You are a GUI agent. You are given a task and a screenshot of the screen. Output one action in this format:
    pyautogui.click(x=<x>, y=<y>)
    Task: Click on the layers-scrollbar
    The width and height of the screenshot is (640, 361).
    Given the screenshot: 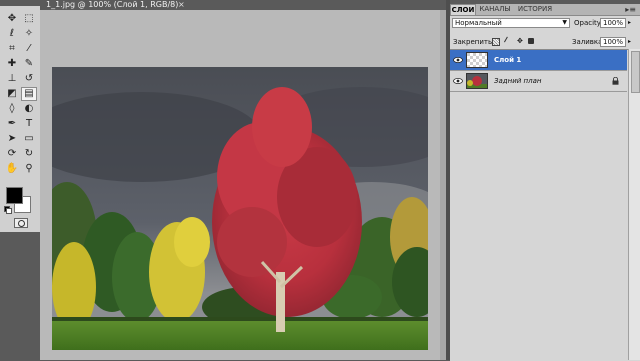 What is the action you would take?
    pyautogui.click(x=634, y=204)
    